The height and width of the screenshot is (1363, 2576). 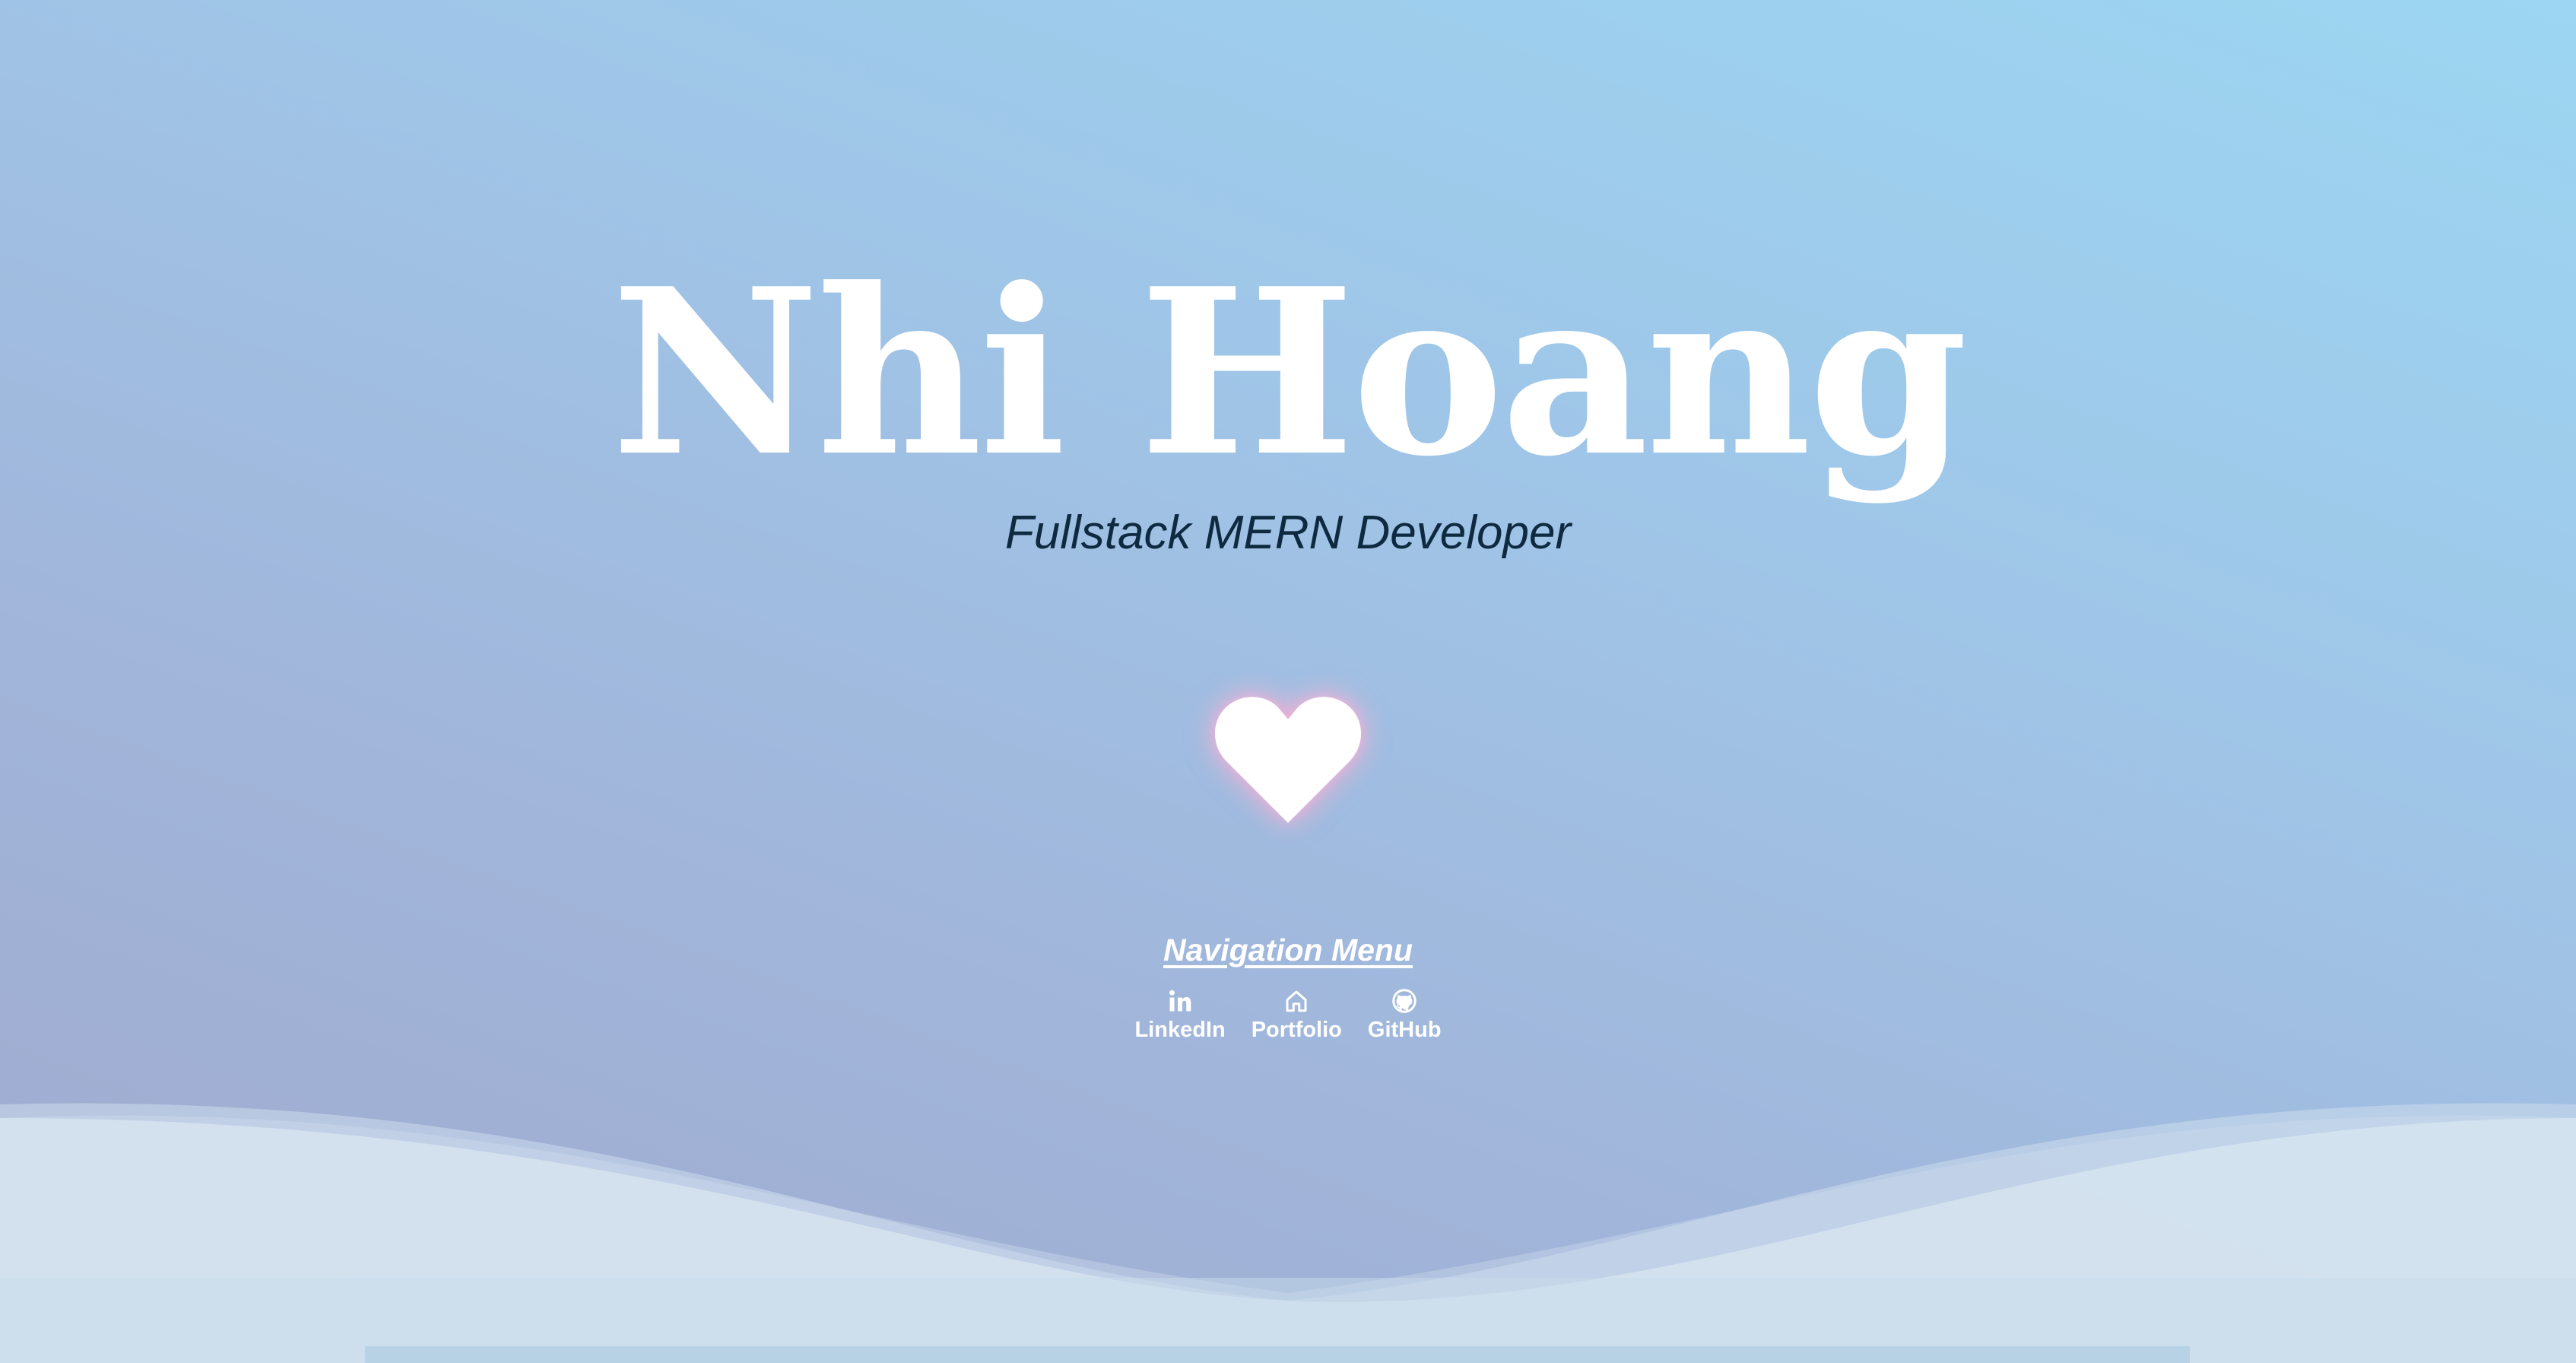 I want to click on nav-link-label: Portfolio, so click(x=1296, y=1030).